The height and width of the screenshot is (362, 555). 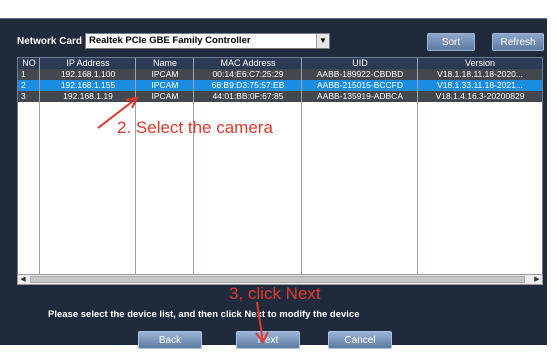 What do you see at coordinates (537, 279) in the screenshot?
I see `scroll-right-icon: ▶` at bounding box center [537, 279].